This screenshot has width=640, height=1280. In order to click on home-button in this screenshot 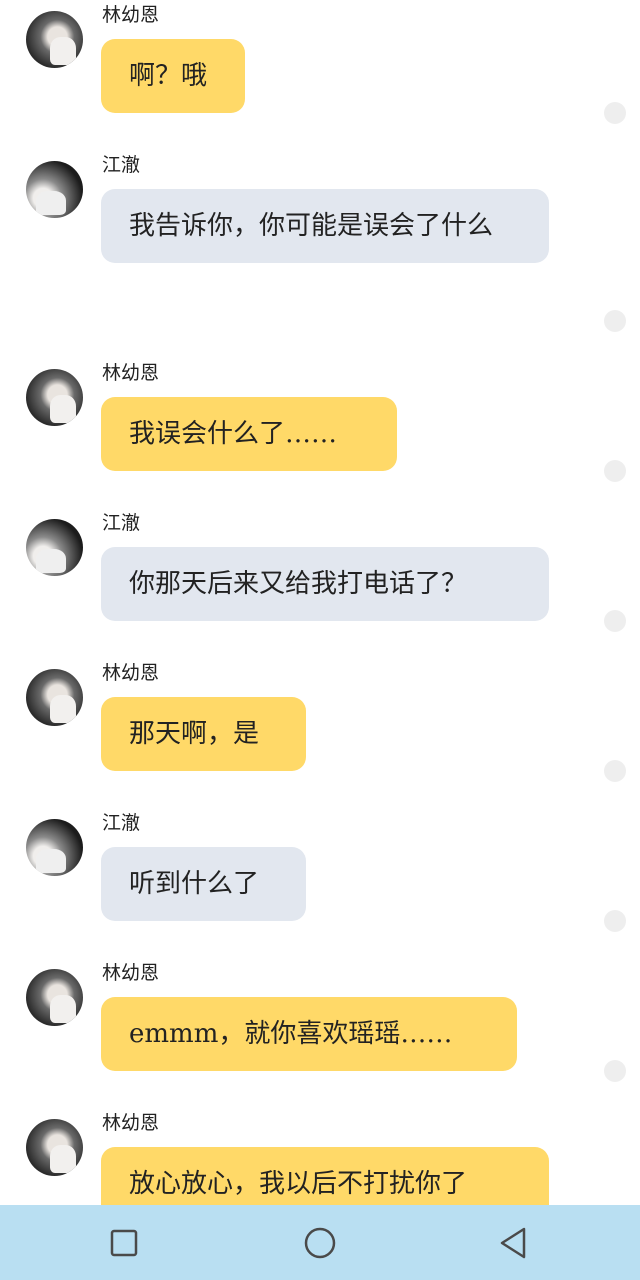, I will do `click(320, 1243)`.